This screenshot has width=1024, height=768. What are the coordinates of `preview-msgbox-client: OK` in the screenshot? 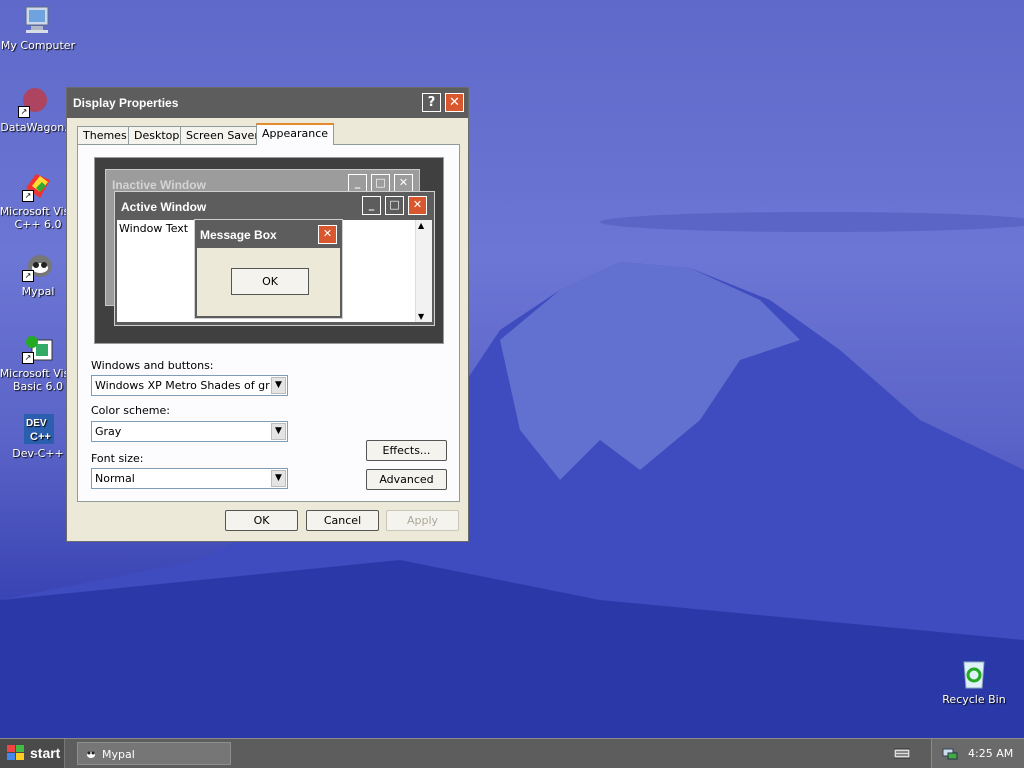 It's located at (268, 282).